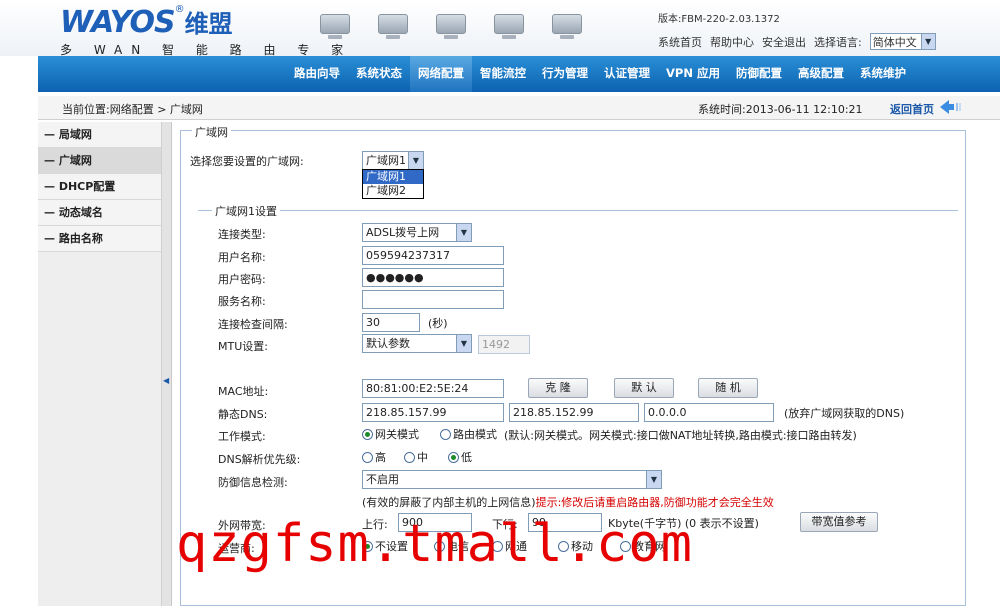 This screenshot has height=606, width=1000. Describe the element at coordinates (417, 343) in the screenshot. I see `mtu-select: 默认参数 ▼` at that location.